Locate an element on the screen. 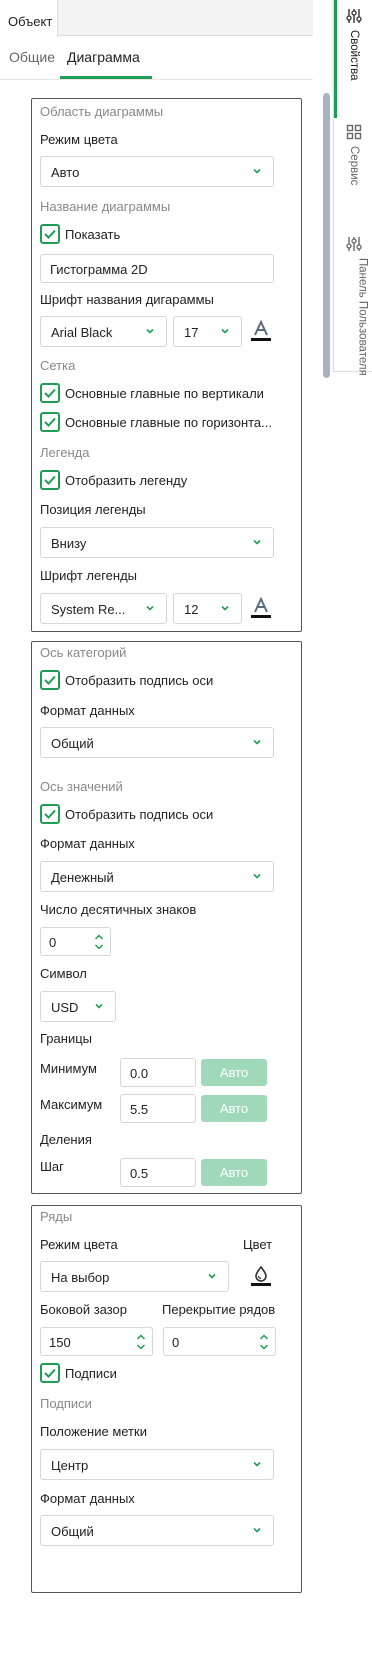 This screenshot has width=372, height=1660. category-axis-show-row: Отобразить подпись оси is located at coordinates (126, 680).